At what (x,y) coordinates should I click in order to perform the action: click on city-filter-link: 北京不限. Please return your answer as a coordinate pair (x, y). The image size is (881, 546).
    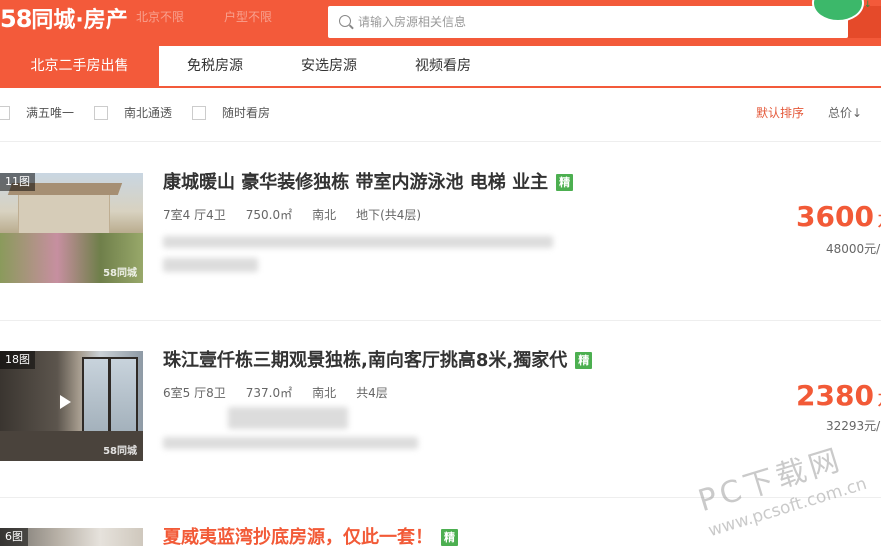
    Looking at the image, I should click on (160, 16).